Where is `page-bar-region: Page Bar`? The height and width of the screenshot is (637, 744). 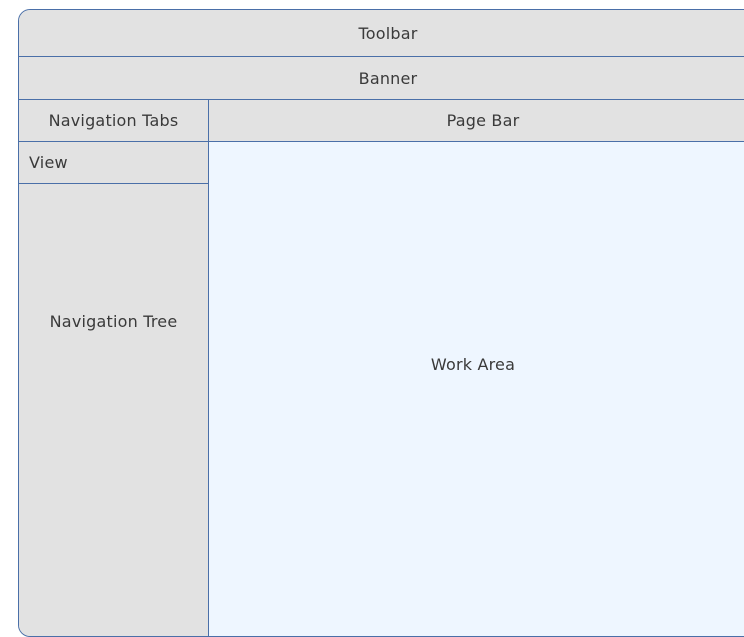
page-bar-region: Page Bar is located at coordinates (476, 121).